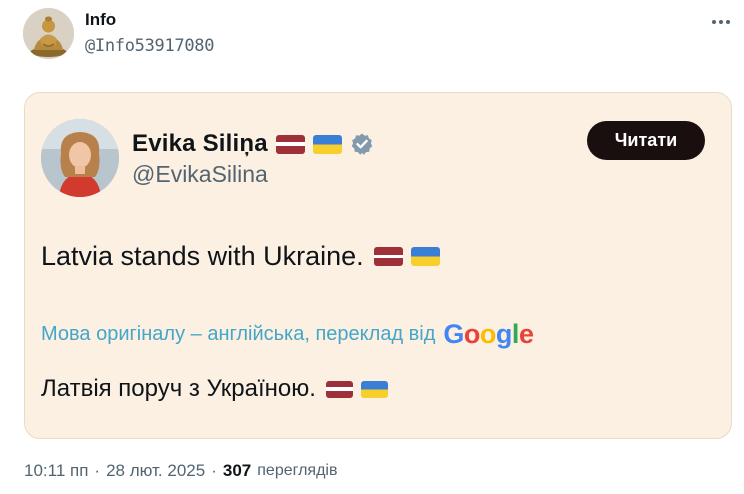 The image size is (744, 494). What do you see at coordinates (515, 334) in the screenshot?
I see `google-letter: l` at bounding box center [515, 334].